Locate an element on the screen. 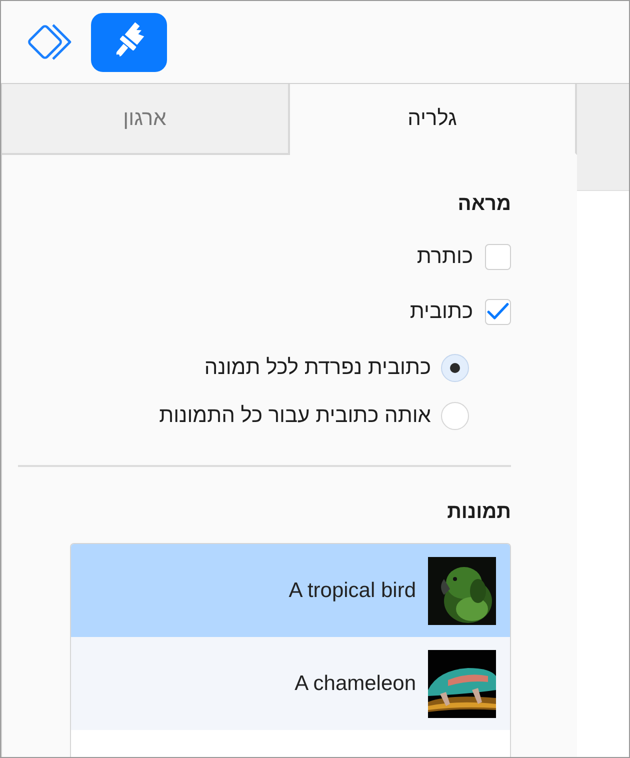 This screenshot has height=758, width=630. section-heading: תמונות is located at coordinates (478, 513).